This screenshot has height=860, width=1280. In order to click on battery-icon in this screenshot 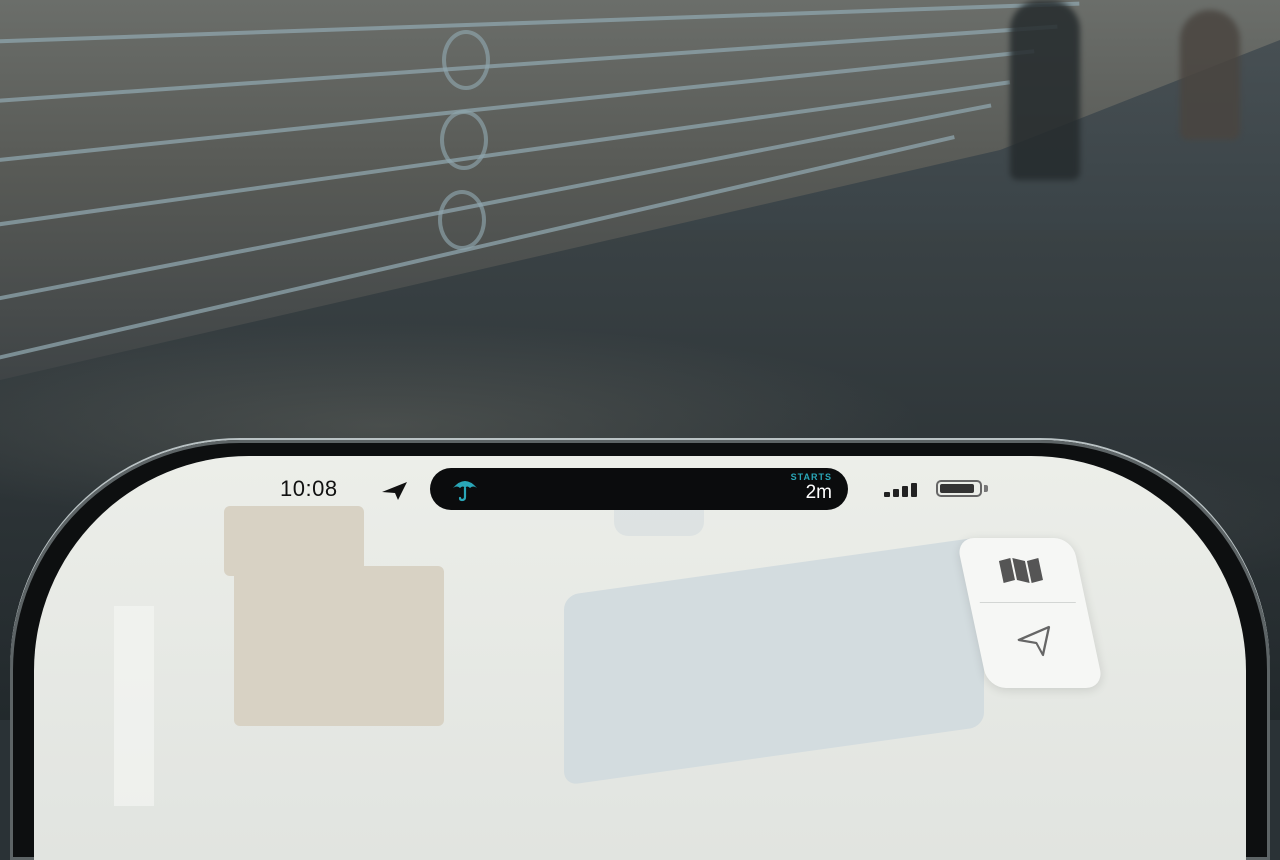, I will do `click(959, 488)`.